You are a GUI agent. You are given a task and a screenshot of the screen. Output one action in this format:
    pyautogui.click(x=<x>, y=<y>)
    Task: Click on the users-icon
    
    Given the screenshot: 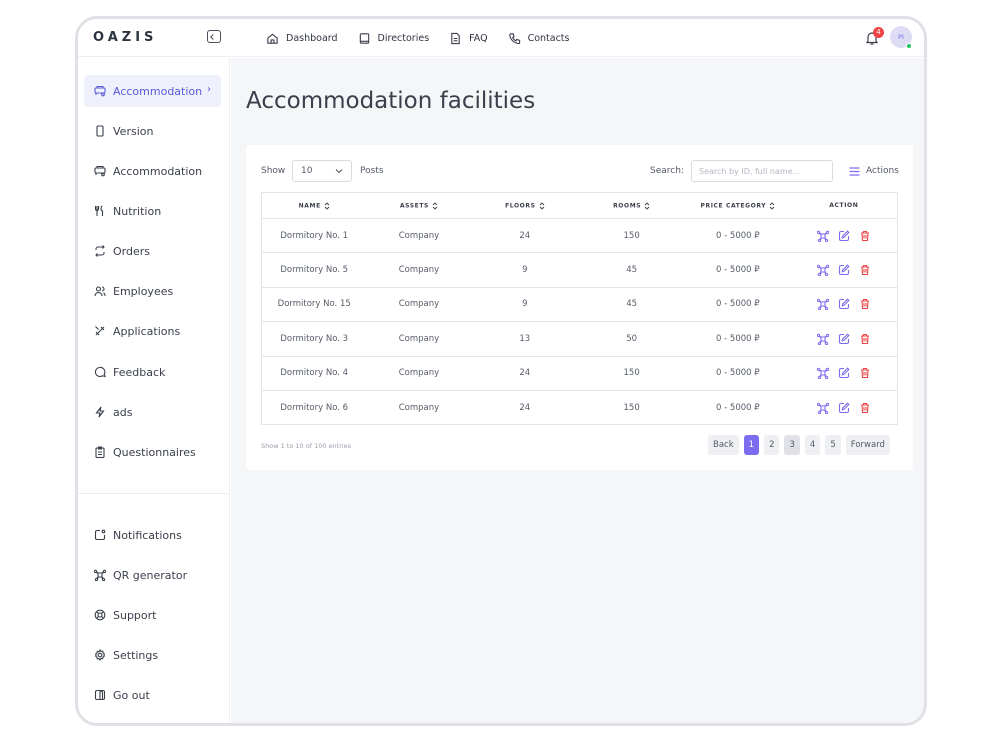 What is the action you would take?
    pyautogui.click(x=100, y=291)
    